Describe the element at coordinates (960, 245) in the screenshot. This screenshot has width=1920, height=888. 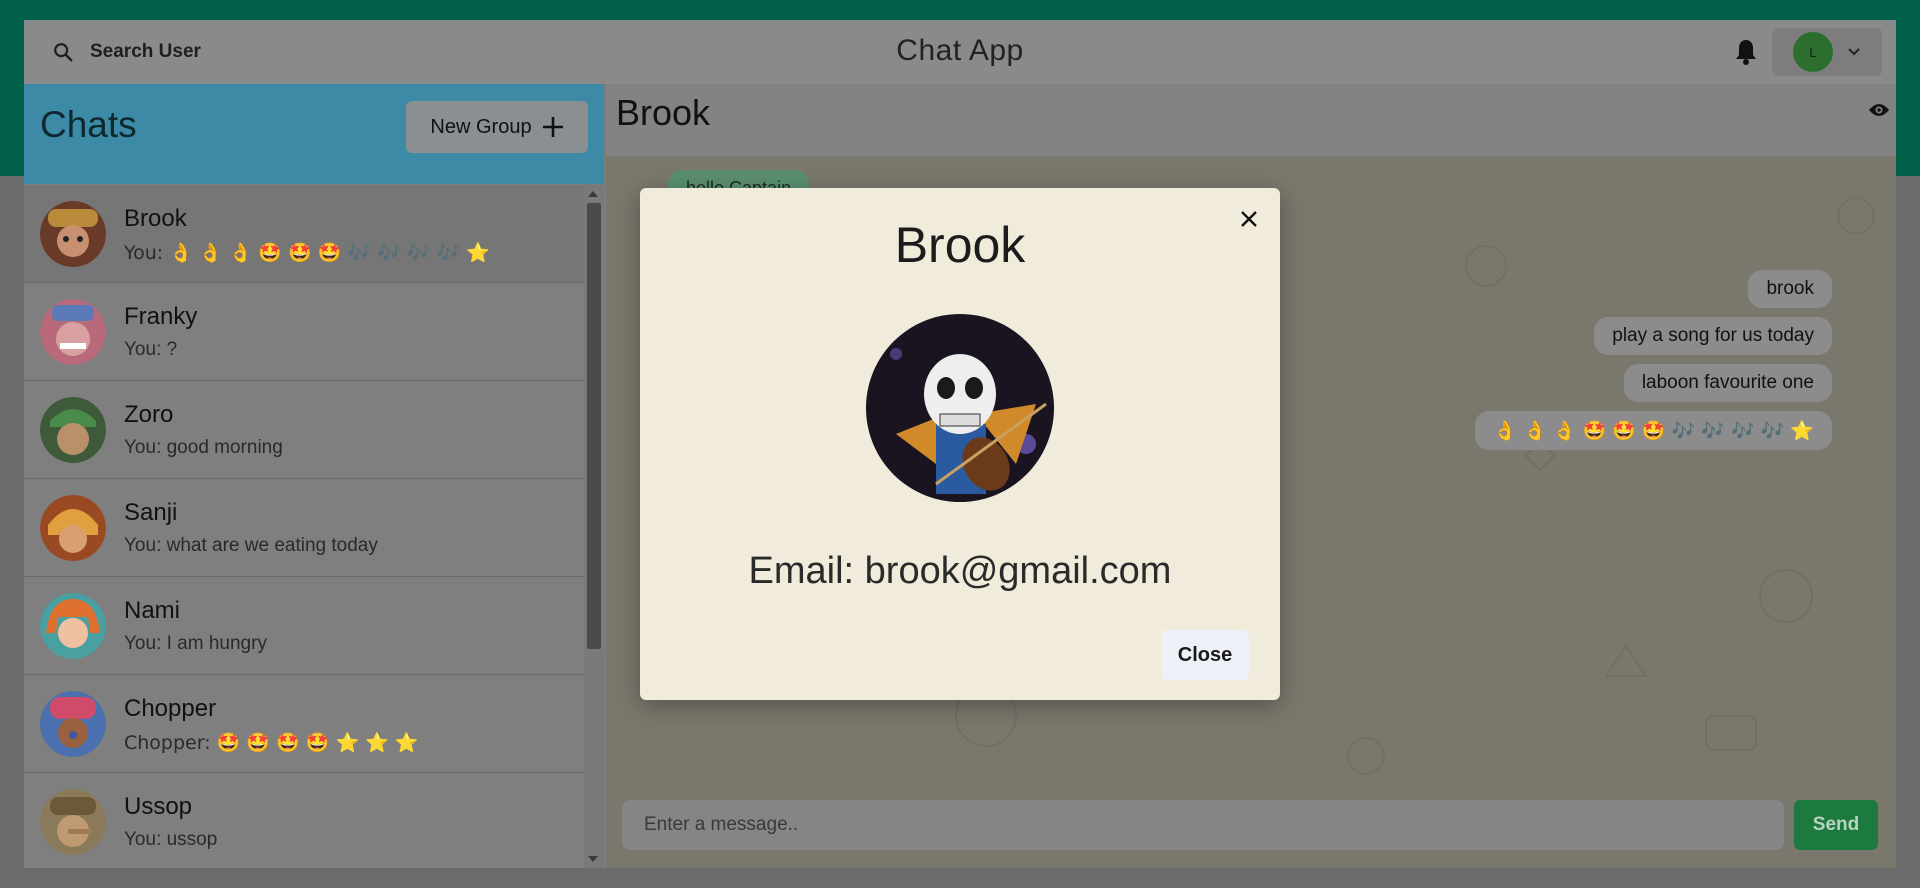
I see `modal-title: Brook` at that location.